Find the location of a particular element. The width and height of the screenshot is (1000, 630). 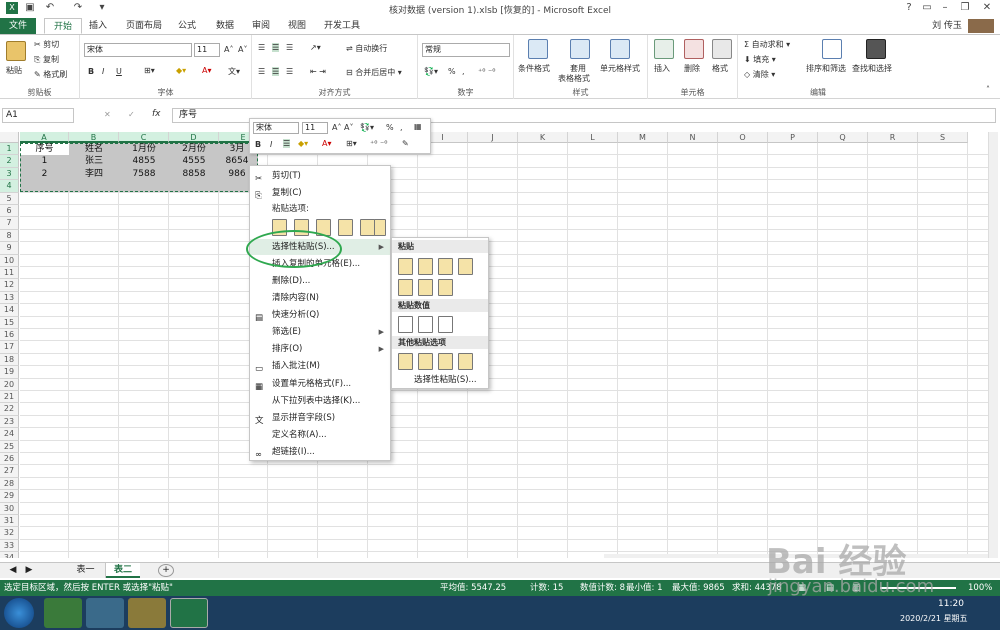

menu-quick-analysis: ▤ 快速分析(Q) is located at coordinates (320, 315).